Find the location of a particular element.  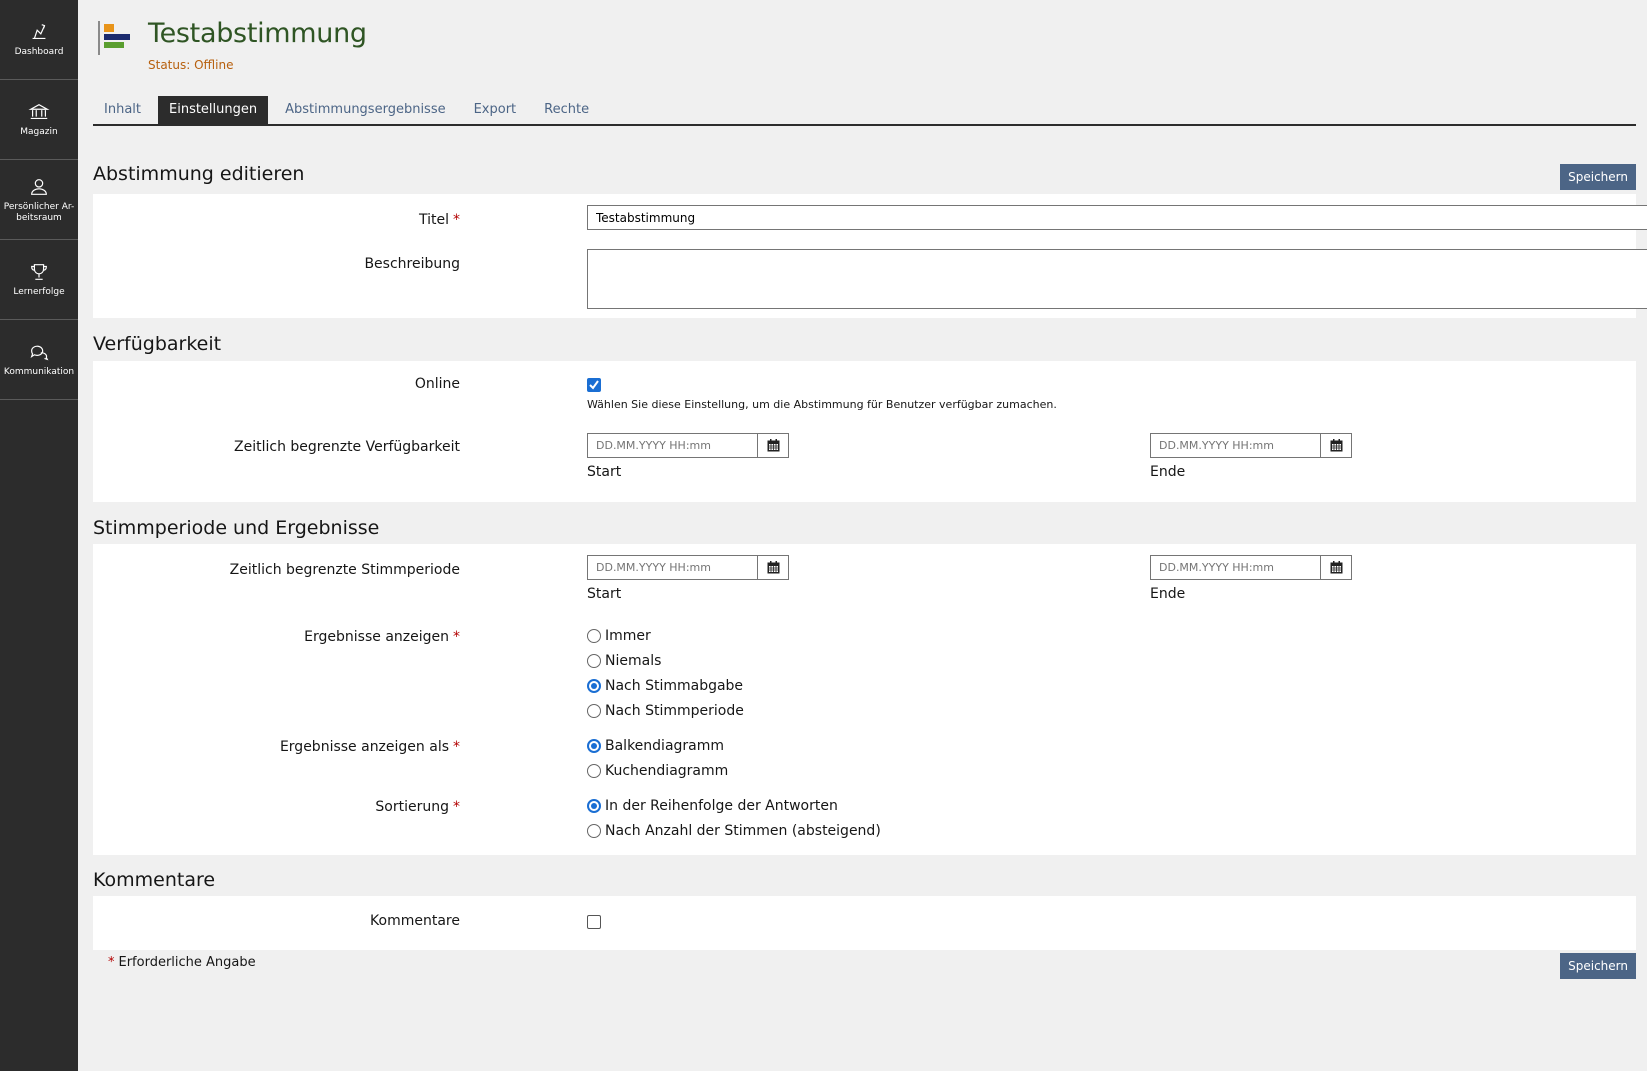

status-text: Status: Offline is located at coordinates (191, 65).